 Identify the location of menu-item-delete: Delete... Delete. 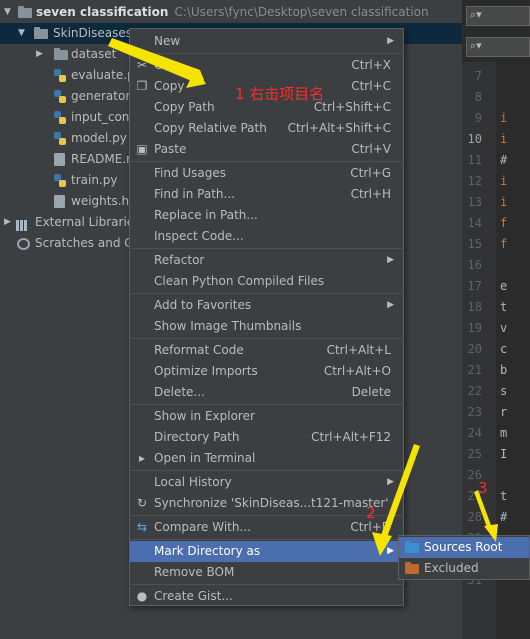
(266, 392).